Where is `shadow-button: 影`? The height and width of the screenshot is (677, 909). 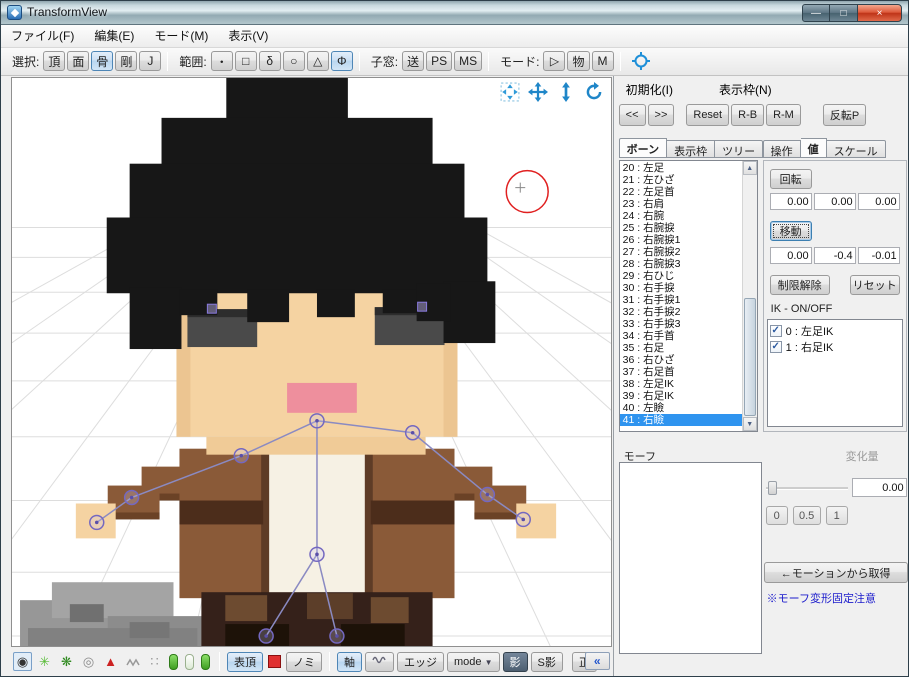 shadow-button: 影 is located at coordinates (515, 661).